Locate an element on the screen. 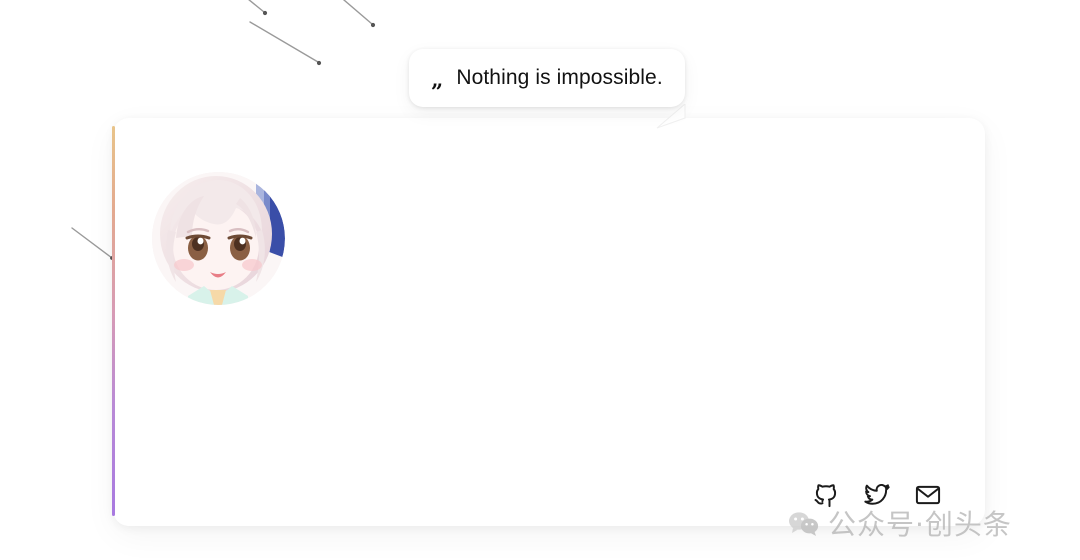  github-icon is located at coordinates (826, 495).